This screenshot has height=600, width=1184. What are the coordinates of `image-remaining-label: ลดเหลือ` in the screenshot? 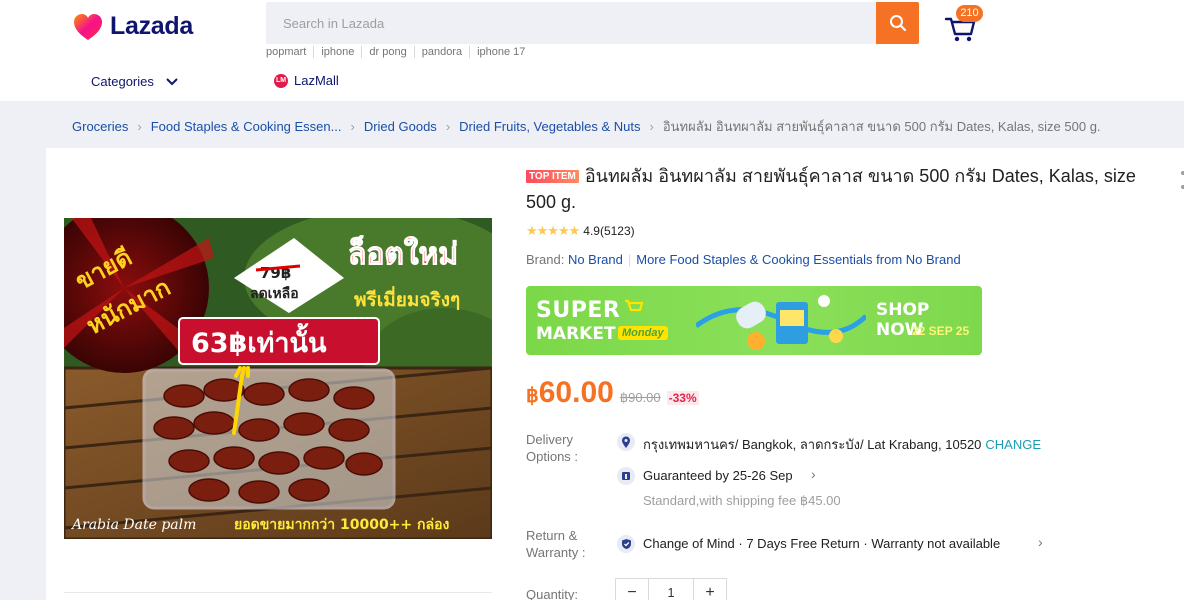 It's located at (274, 294).